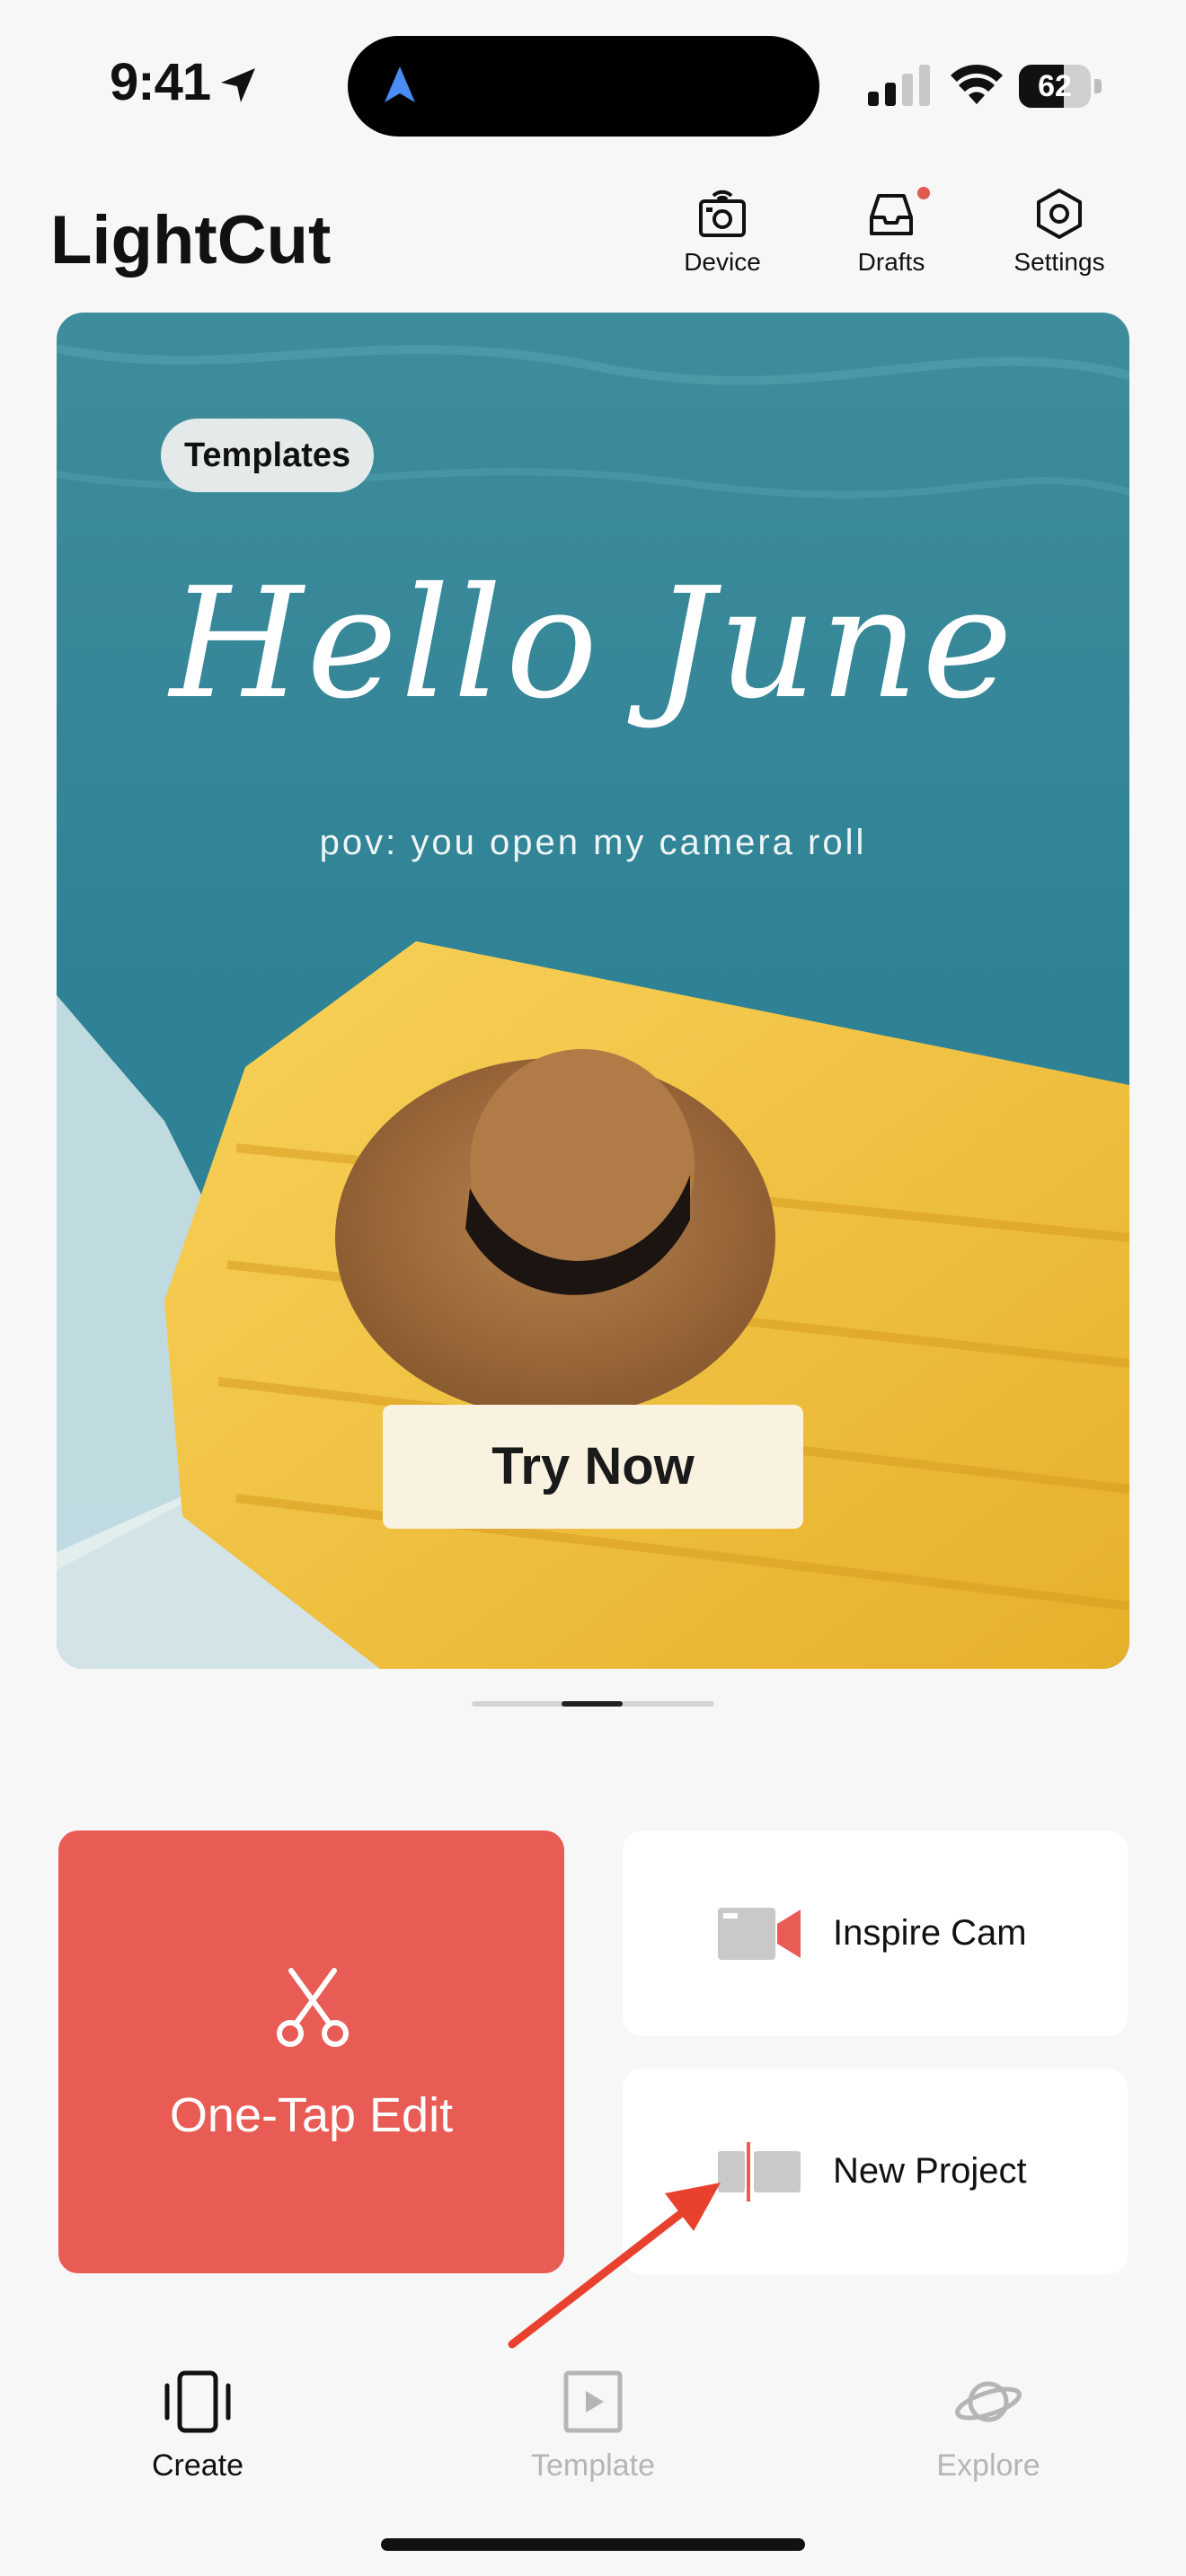 This screenshot has width=1186, height=2576. I want to click on drafts-label: Drafts, so click(891, 262).